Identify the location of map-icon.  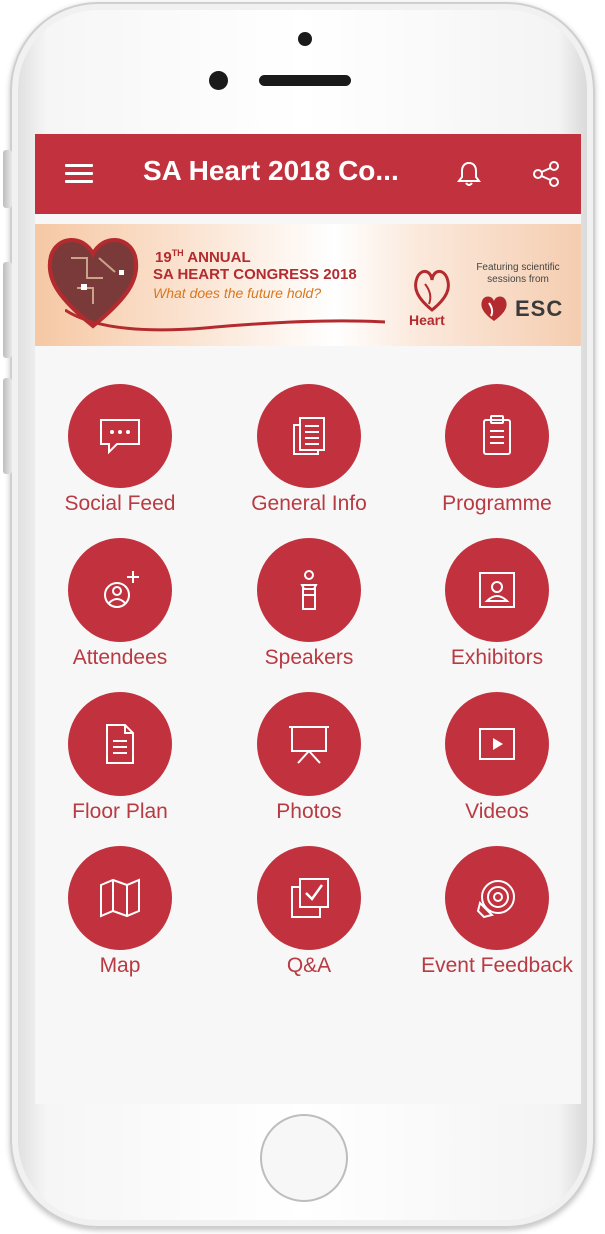
(120, 898).